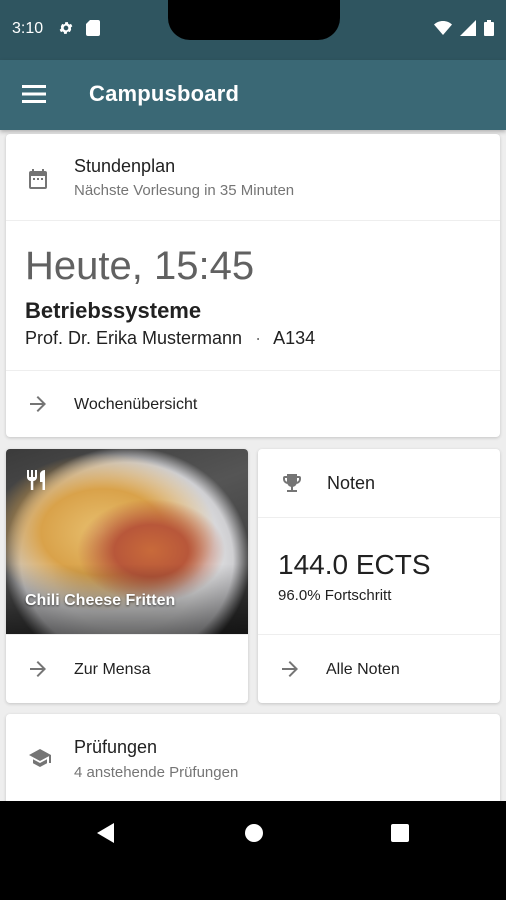  What do you see at coordinates (113, 310) in the screenshot?
I see `course-name: Betriebssysteme` at bounding box center [113, 310].